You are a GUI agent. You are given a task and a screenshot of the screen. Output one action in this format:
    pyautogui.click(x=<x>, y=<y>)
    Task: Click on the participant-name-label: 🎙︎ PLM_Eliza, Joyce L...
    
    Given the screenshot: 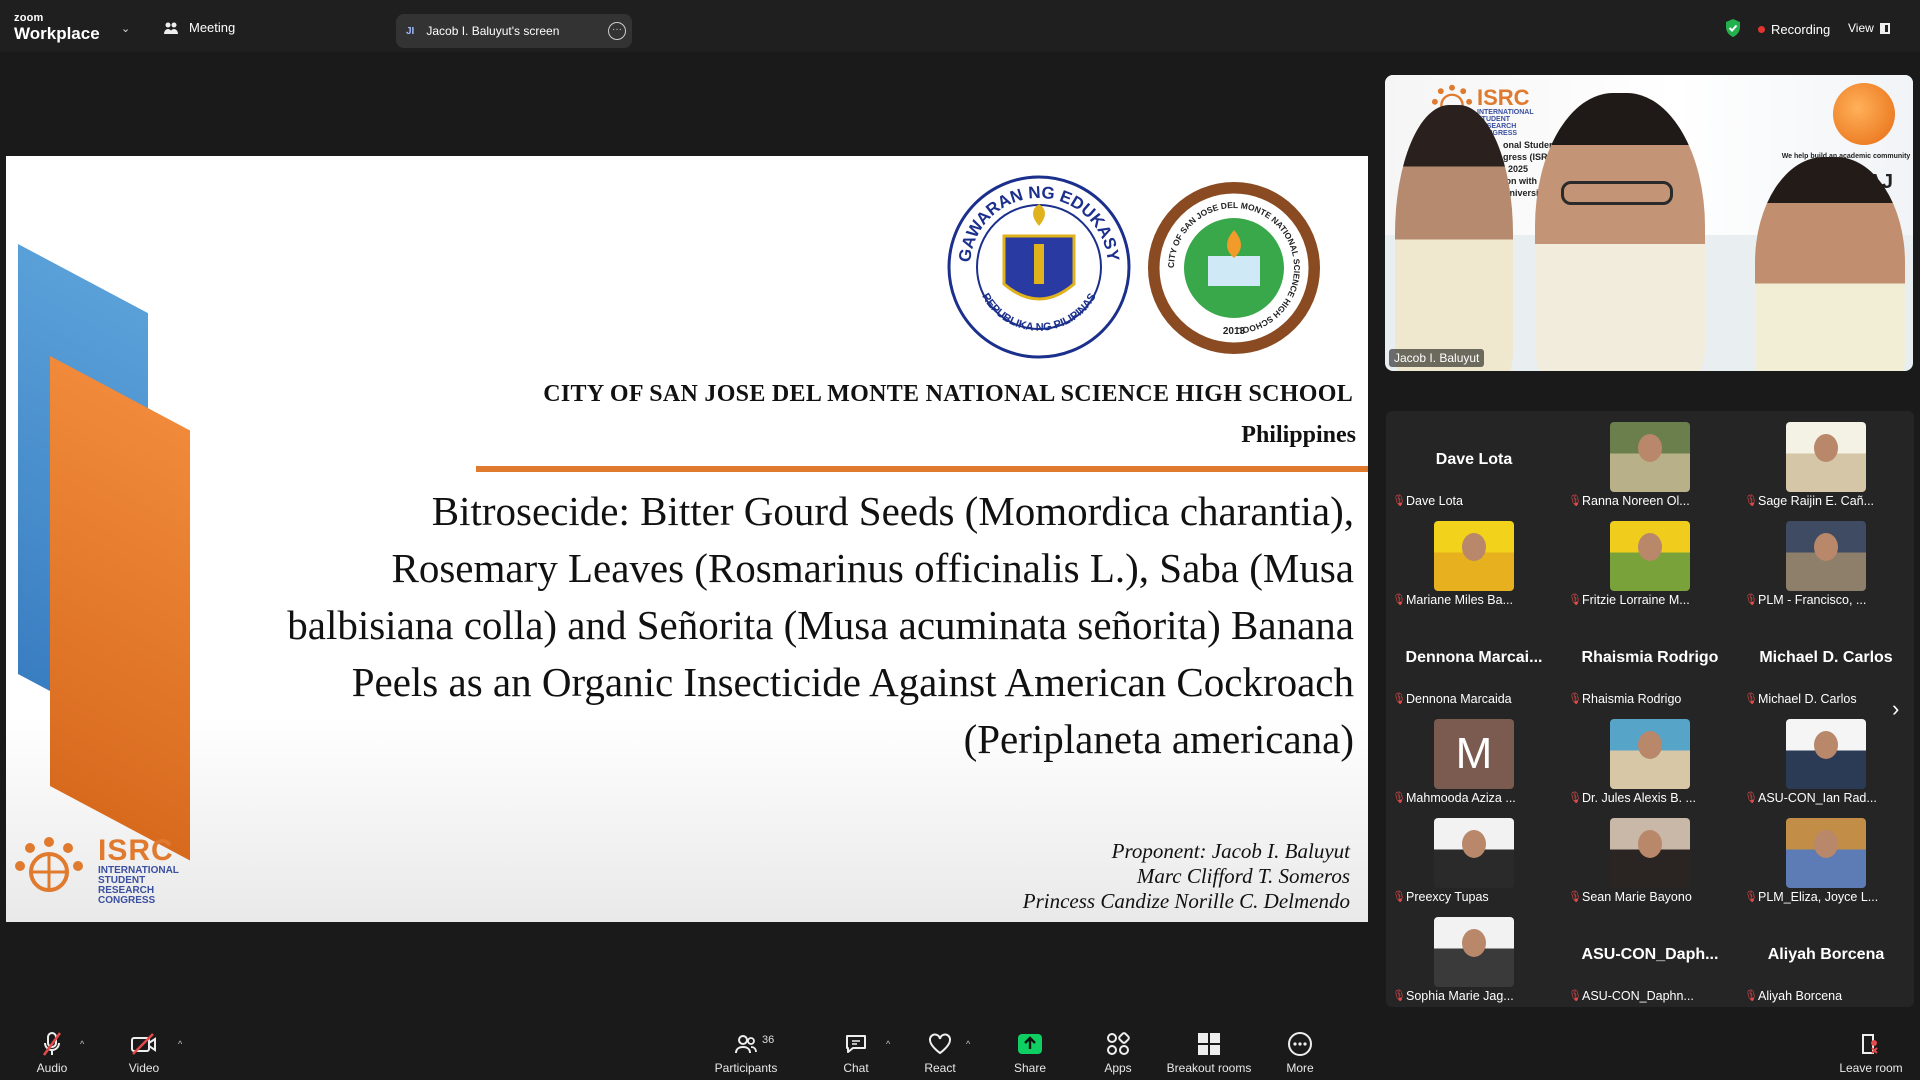 What is the action you would take?
    pyautogui.click(x=1811, y=897)
    